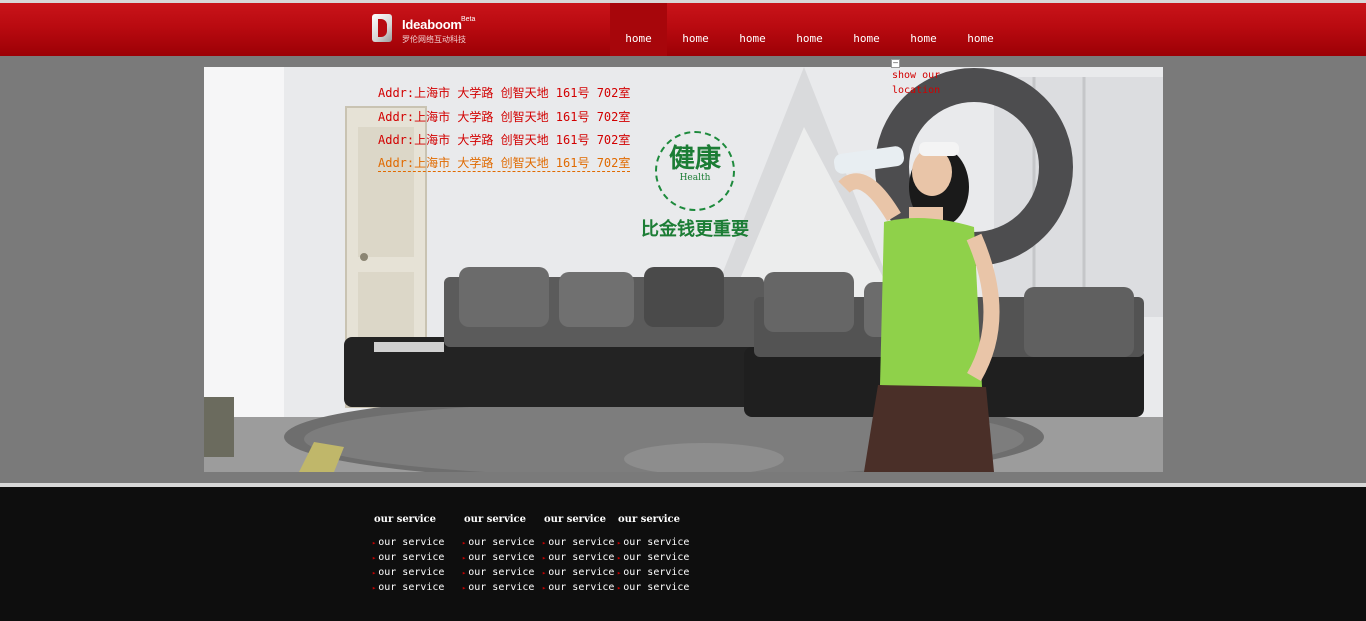  I want to click on main-nav: home home home home home home home, so click(809, 29).